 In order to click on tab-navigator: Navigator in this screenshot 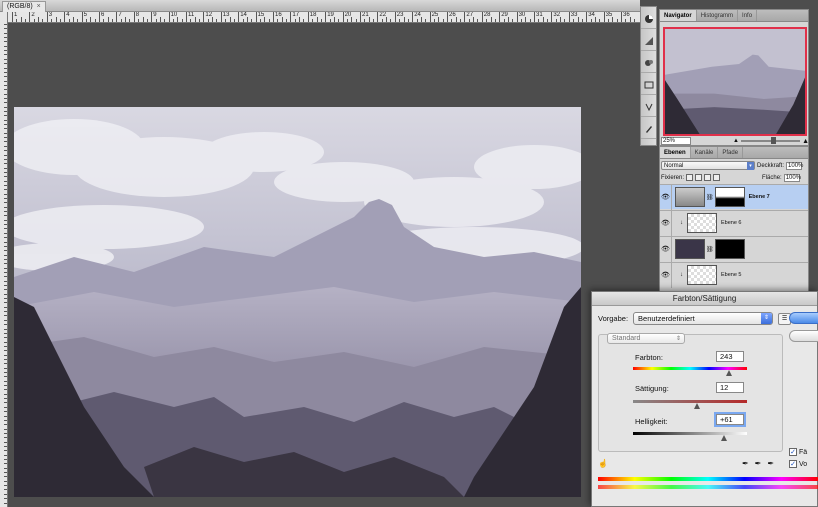, I will do `click(678, 15)`.